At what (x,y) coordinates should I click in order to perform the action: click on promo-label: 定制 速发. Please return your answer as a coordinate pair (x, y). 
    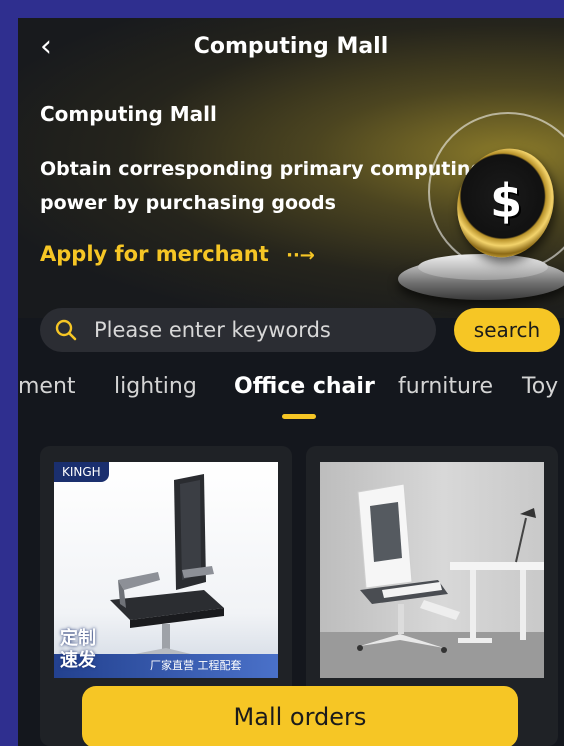
    Looking at the image, I should click on (78, 650).